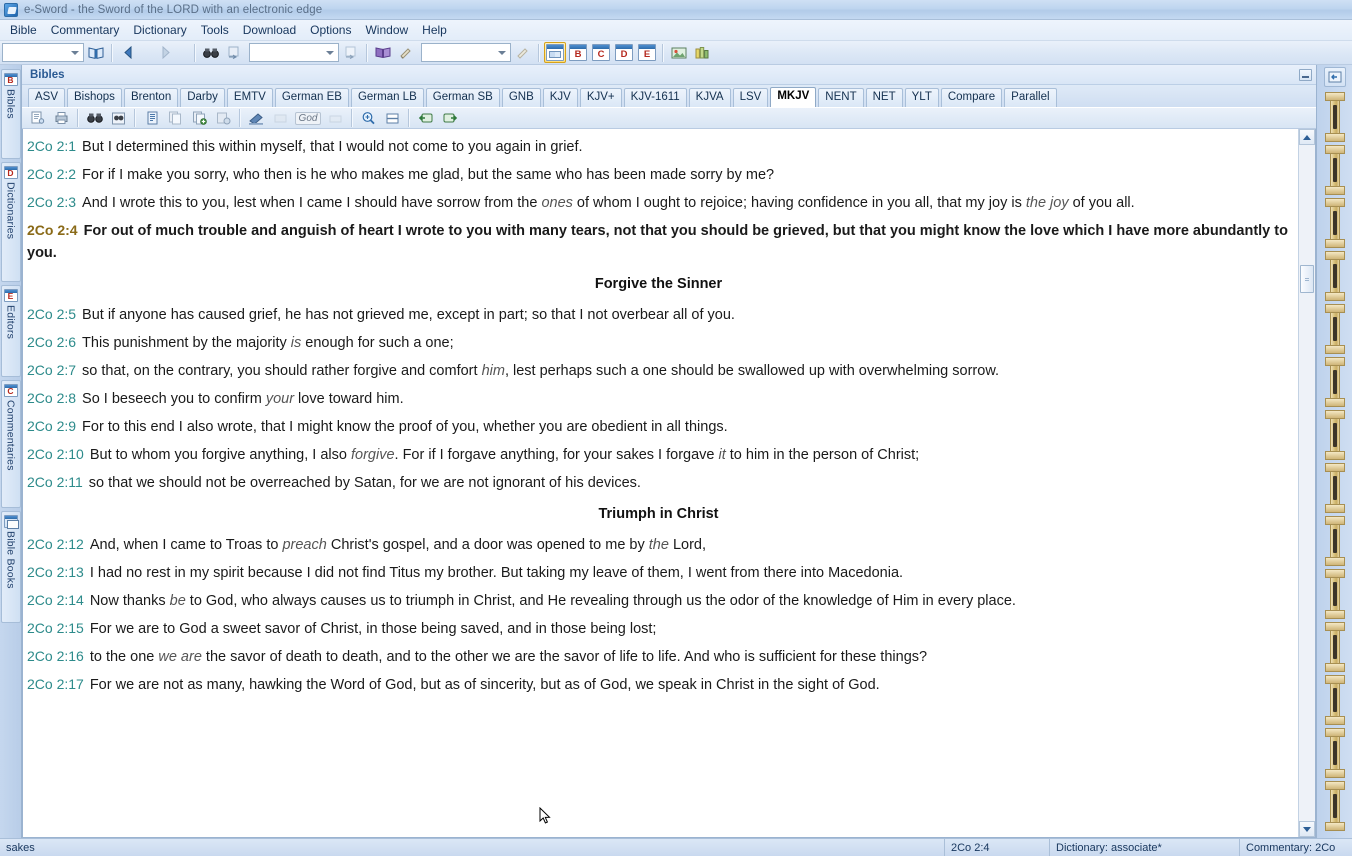 The image size is (1352, 856). What do you see at coordinates (151, 118) in the screenshot?
I see `copy-verse-button` at bounding box center [151, 118].